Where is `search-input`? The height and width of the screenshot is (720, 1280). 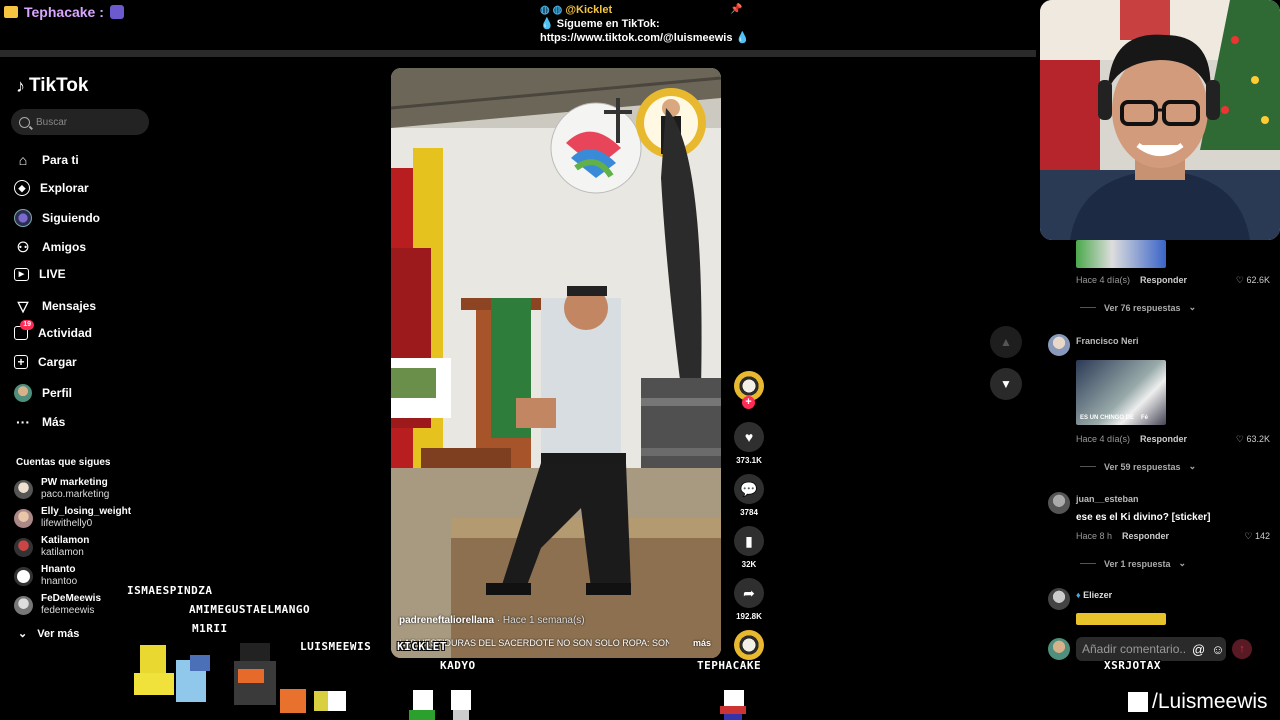 search-input is located at coordinates (86, 122).